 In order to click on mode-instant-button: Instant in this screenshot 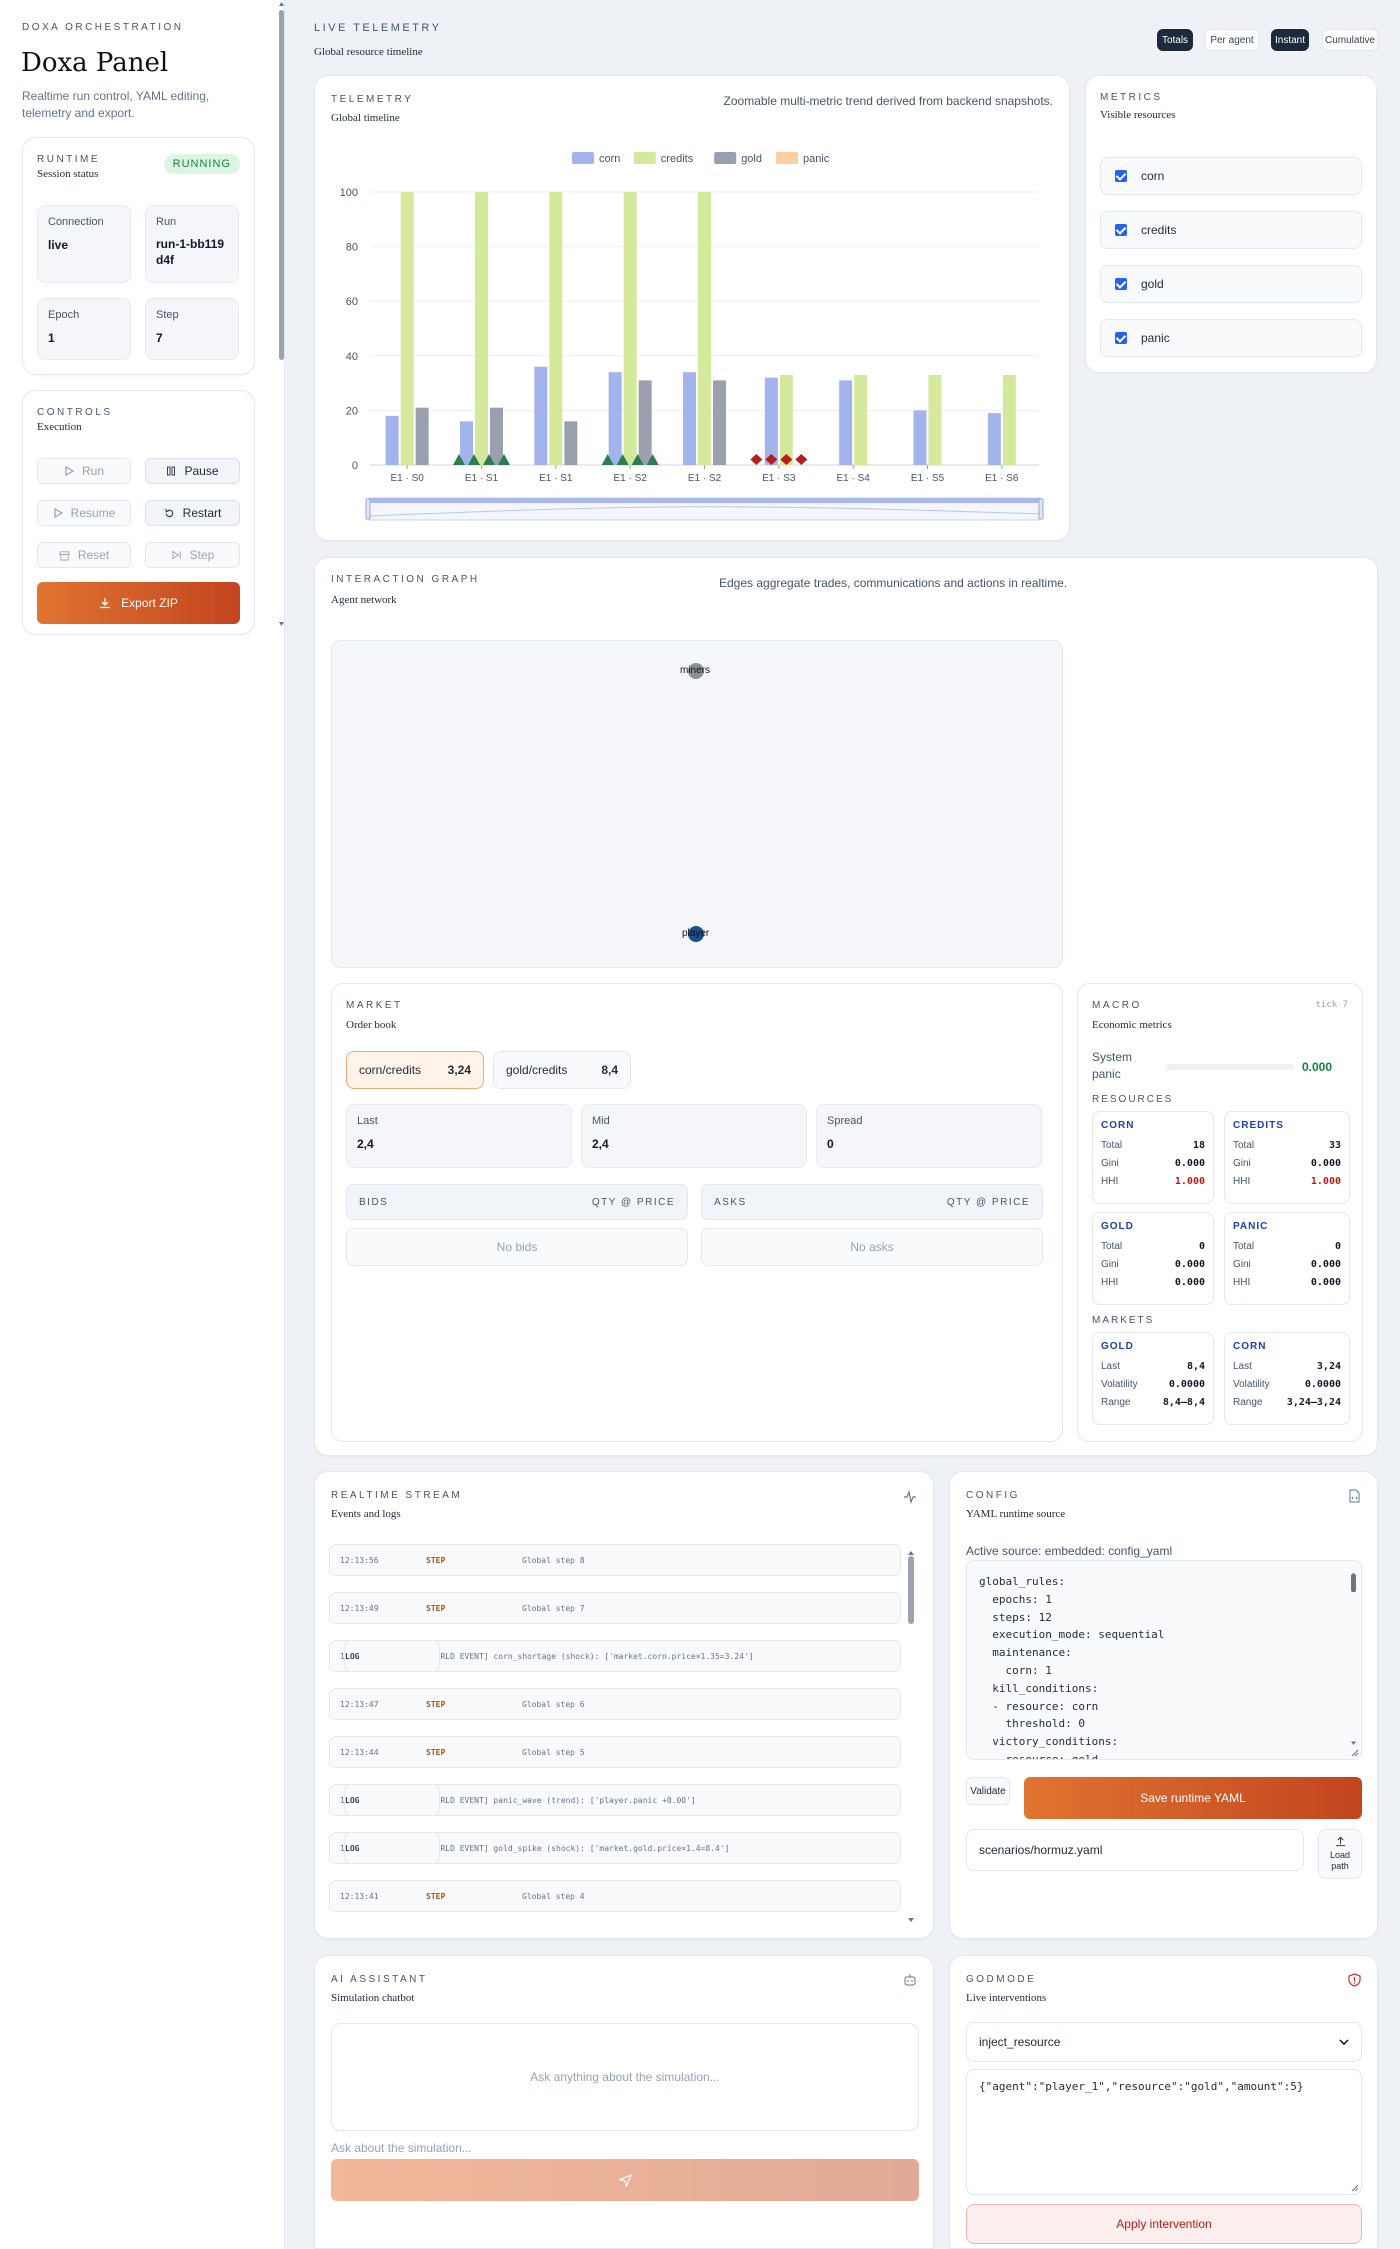, I will do `click(1290, 40)`.